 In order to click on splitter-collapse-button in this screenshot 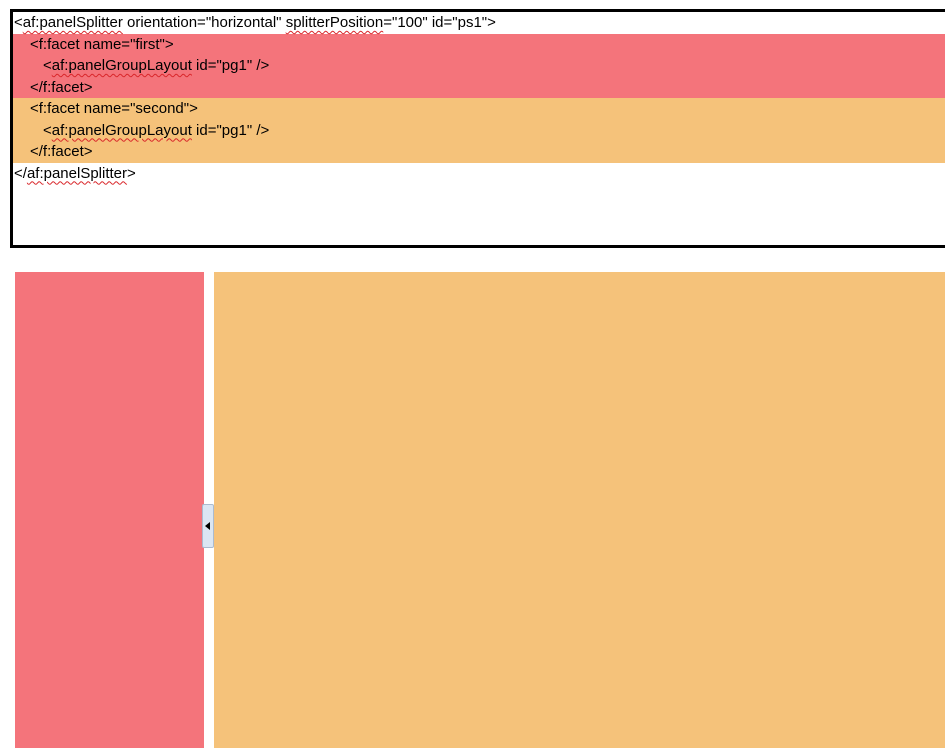, I will do `click(208, 526)`.